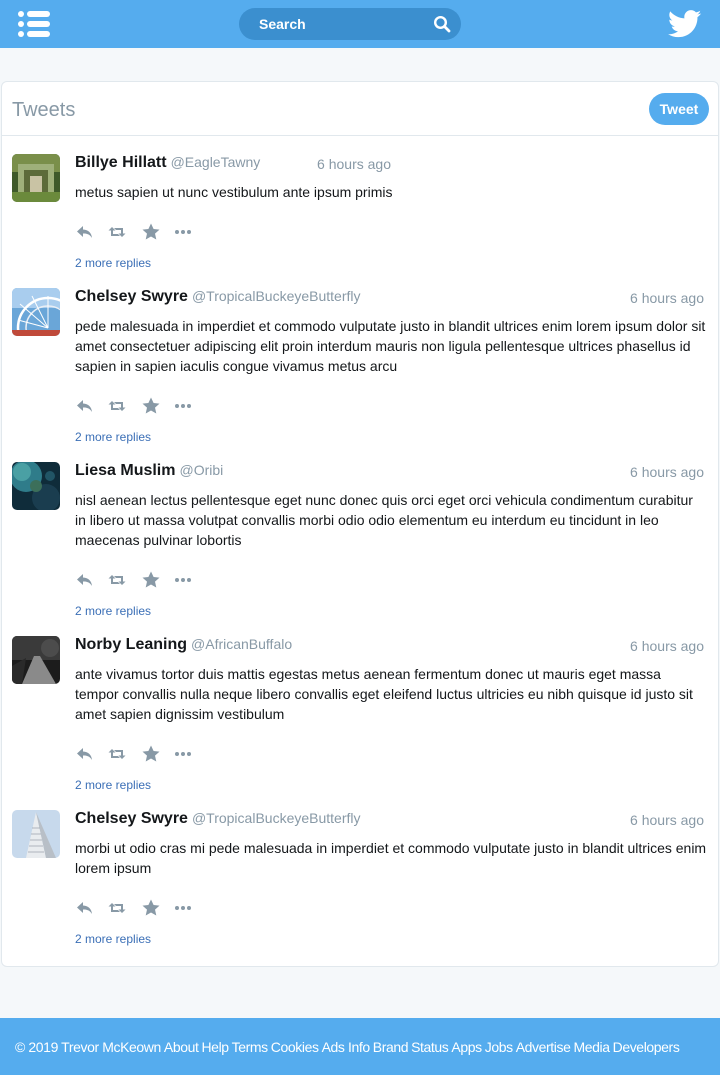  I want to click on author-name: Liesa Muslim, so click(125, 470).